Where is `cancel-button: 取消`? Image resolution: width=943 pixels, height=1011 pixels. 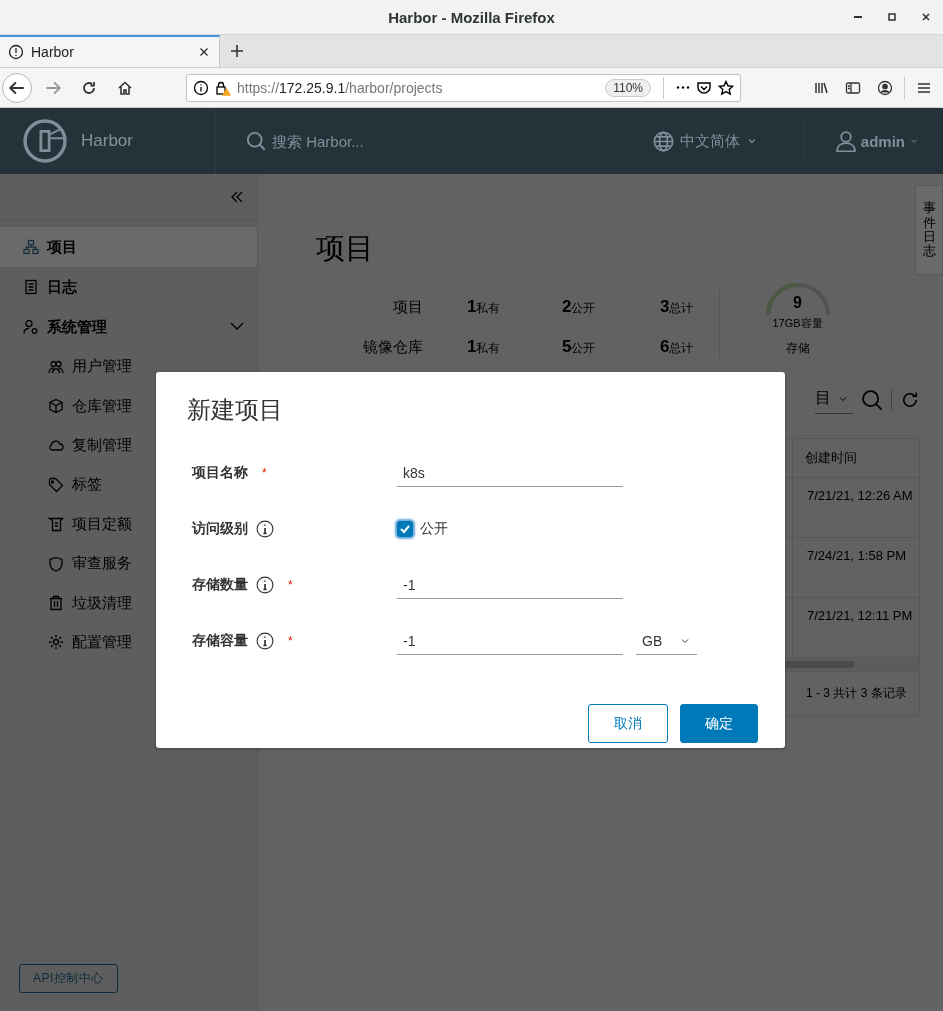
cancel-button: 取消 is located at coordinates (628, 723).